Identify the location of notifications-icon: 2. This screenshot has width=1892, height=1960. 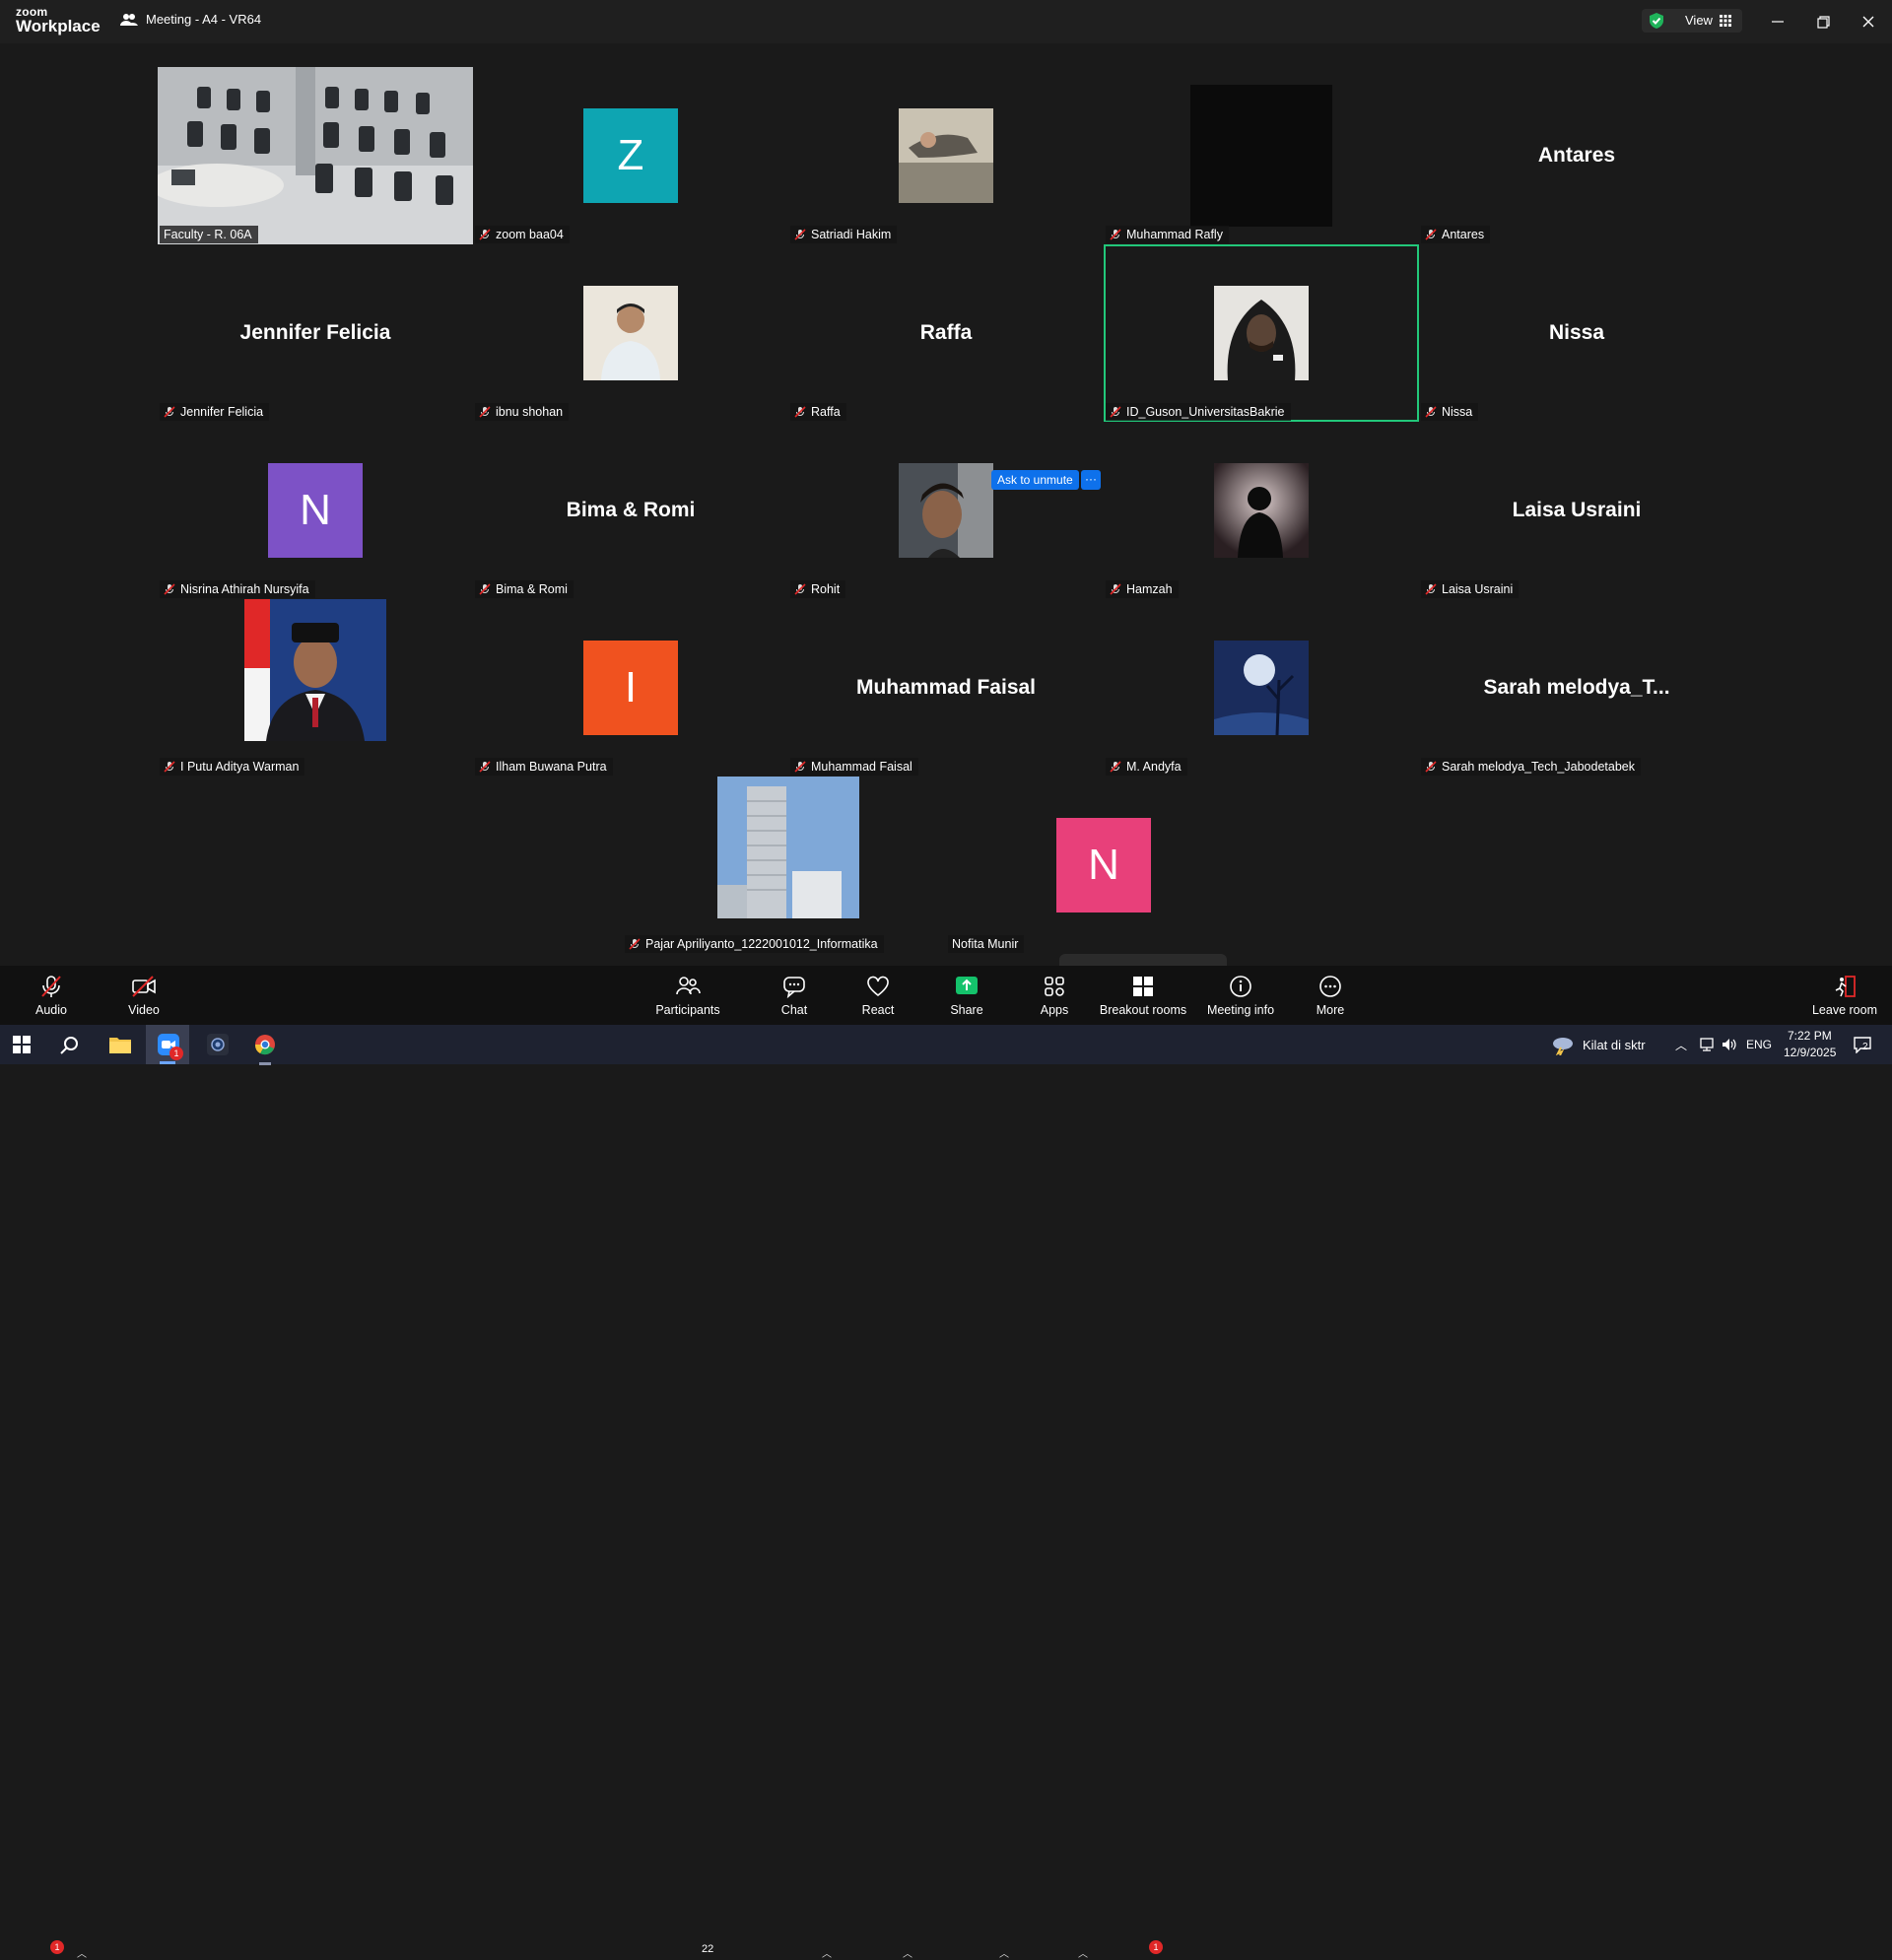
(1862, 1047).